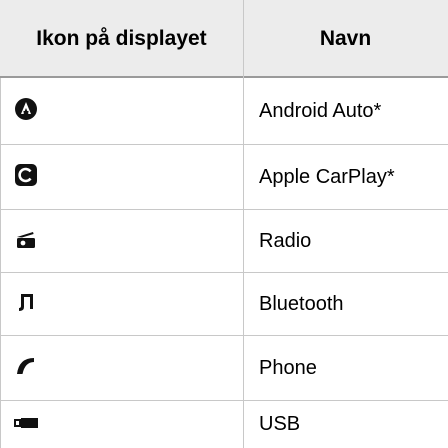 The width and height of the screenshot is (448, 448). I want to click on table-row-name: USB, so click(280, 424).